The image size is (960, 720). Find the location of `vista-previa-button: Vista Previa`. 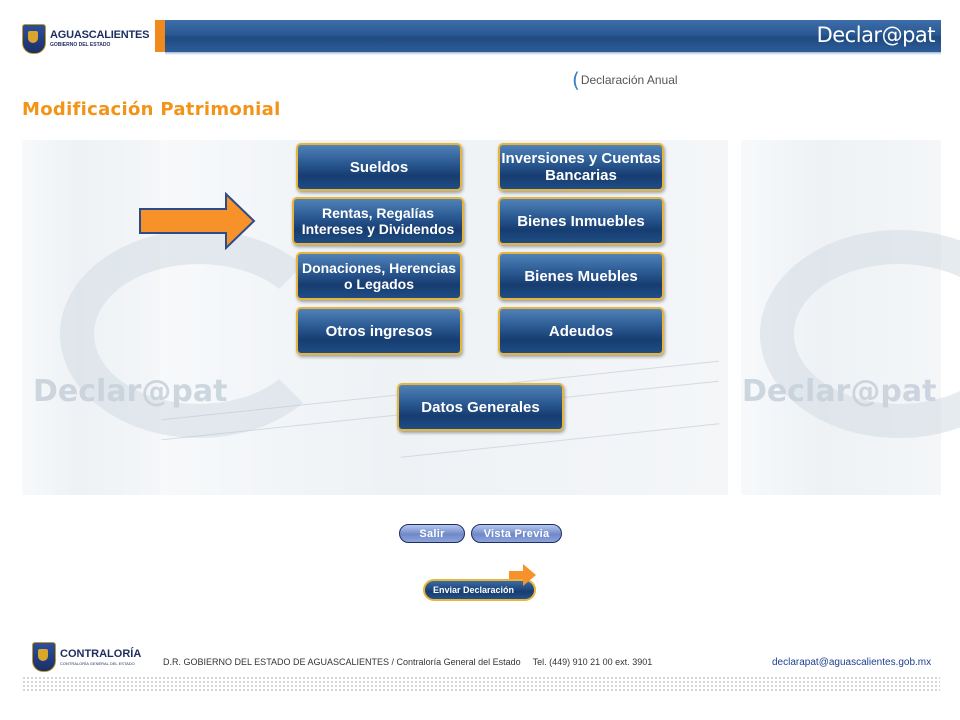

vista-previa-button: Vista Previa is located at coordinates (516, 533).